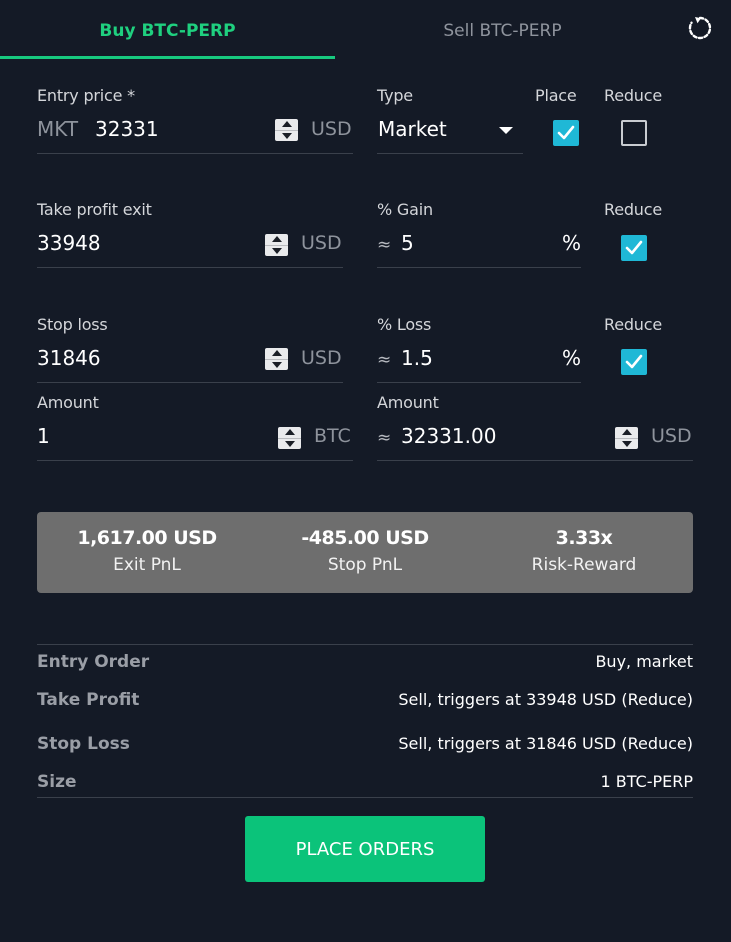 The width and height of the screenshot is (731, 942). What do you see at coordinates (644, 661) in the screenshot?
I see `order-value-entry: Buy, market` at bounding box center [644, 661].